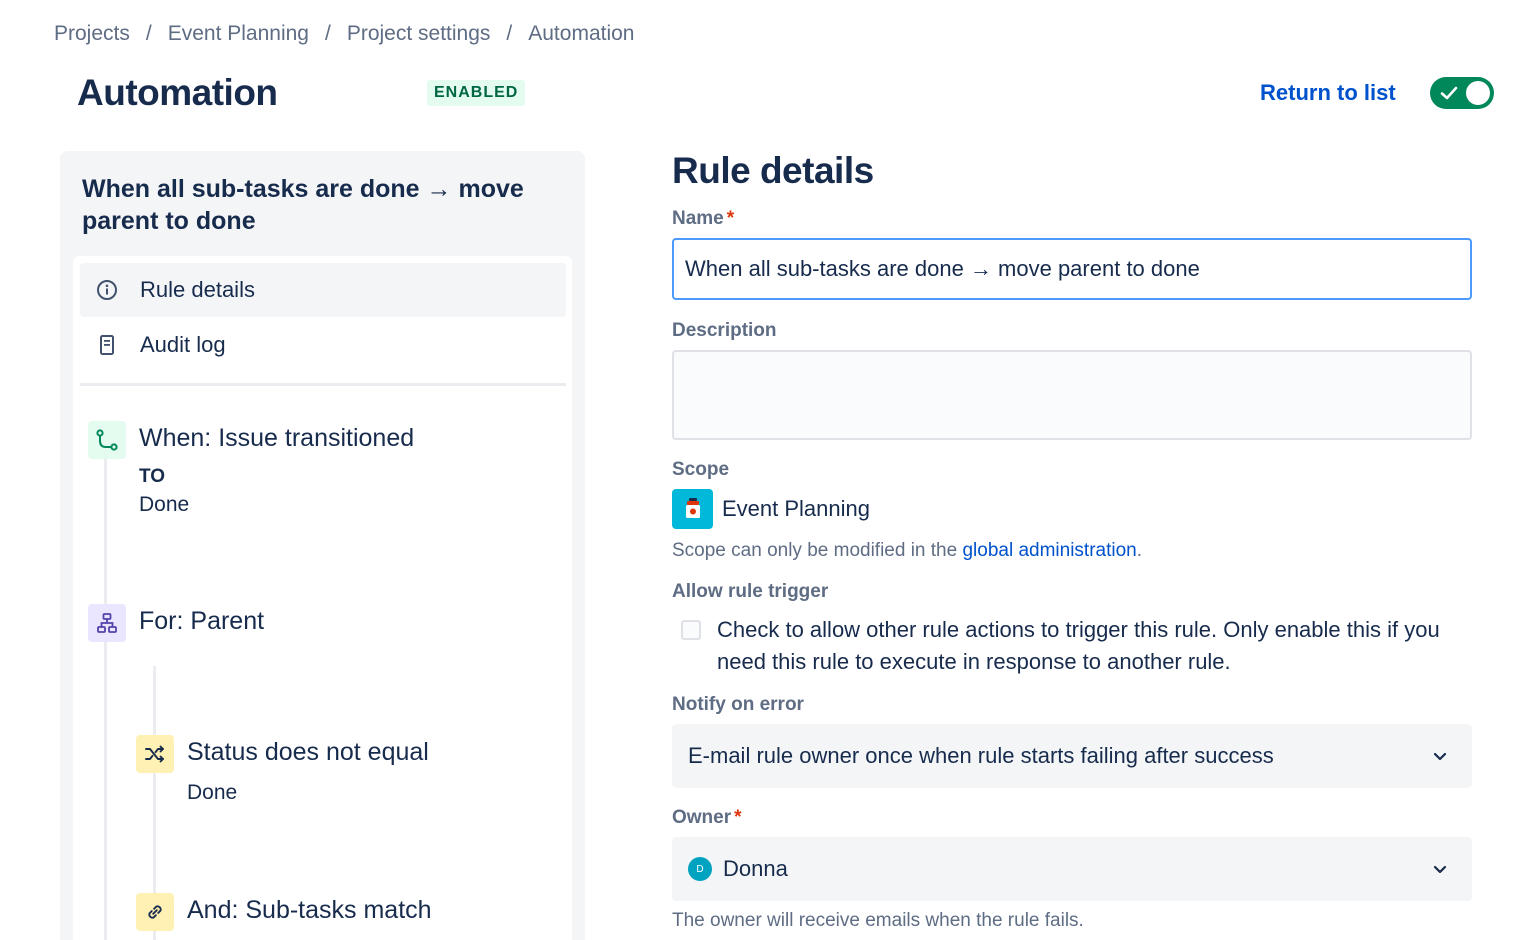  What do you see at coordinates (238, 34) in the screenshot?
I see `breadcrumb-event-planning: Event Planning` at bounding box center [238, 34].